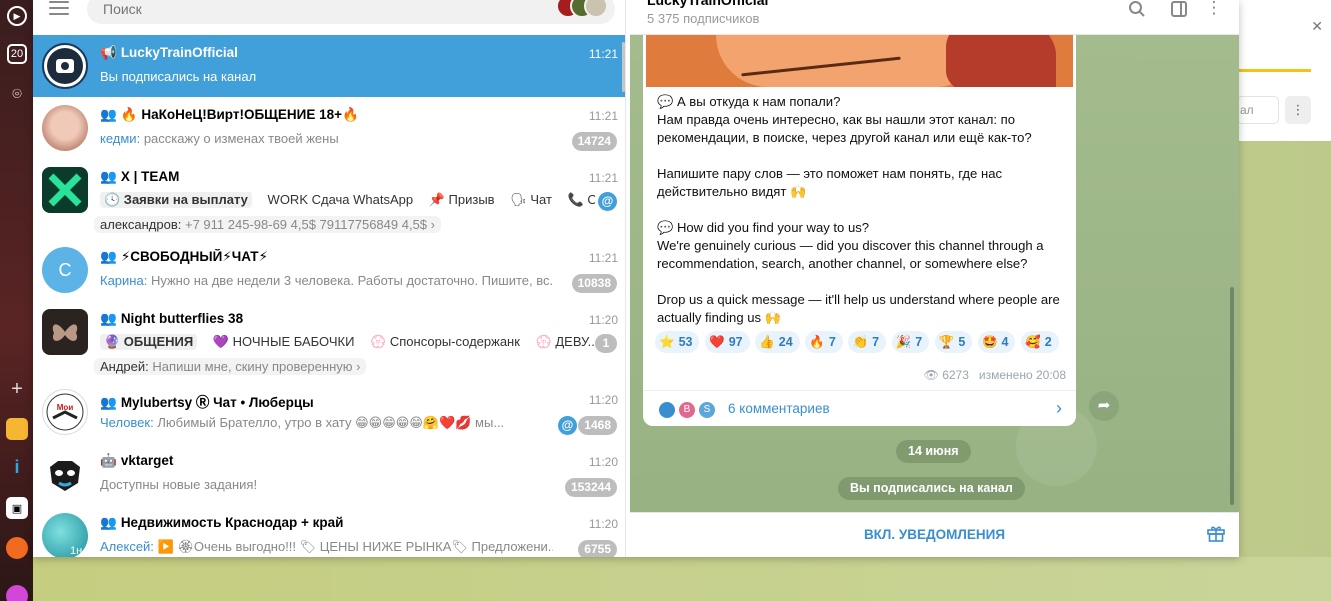  I want to click on chat-last-message: Доступны новые задания!, so click(179, 484).